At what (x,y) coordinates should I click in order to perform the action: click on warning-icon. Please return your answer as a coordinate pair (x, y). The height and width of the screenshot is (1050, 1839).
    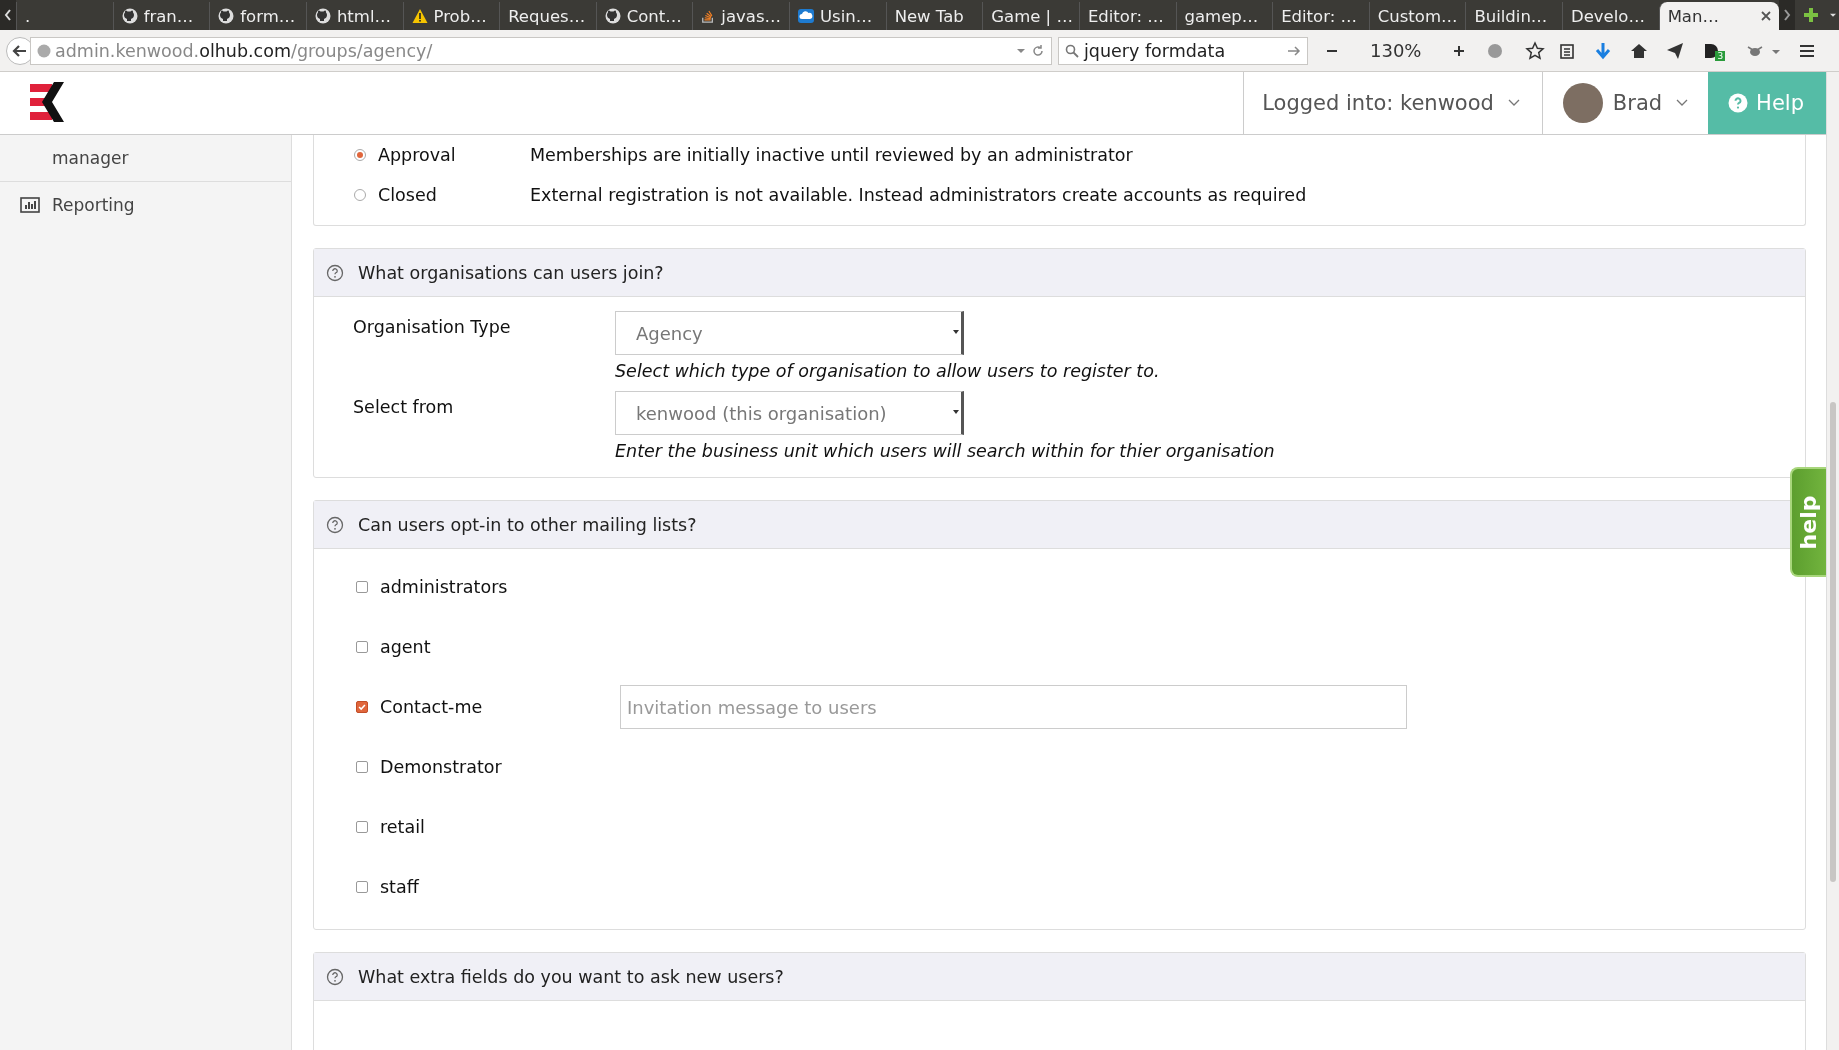
    Looking at the image, I should click on (419, 16).